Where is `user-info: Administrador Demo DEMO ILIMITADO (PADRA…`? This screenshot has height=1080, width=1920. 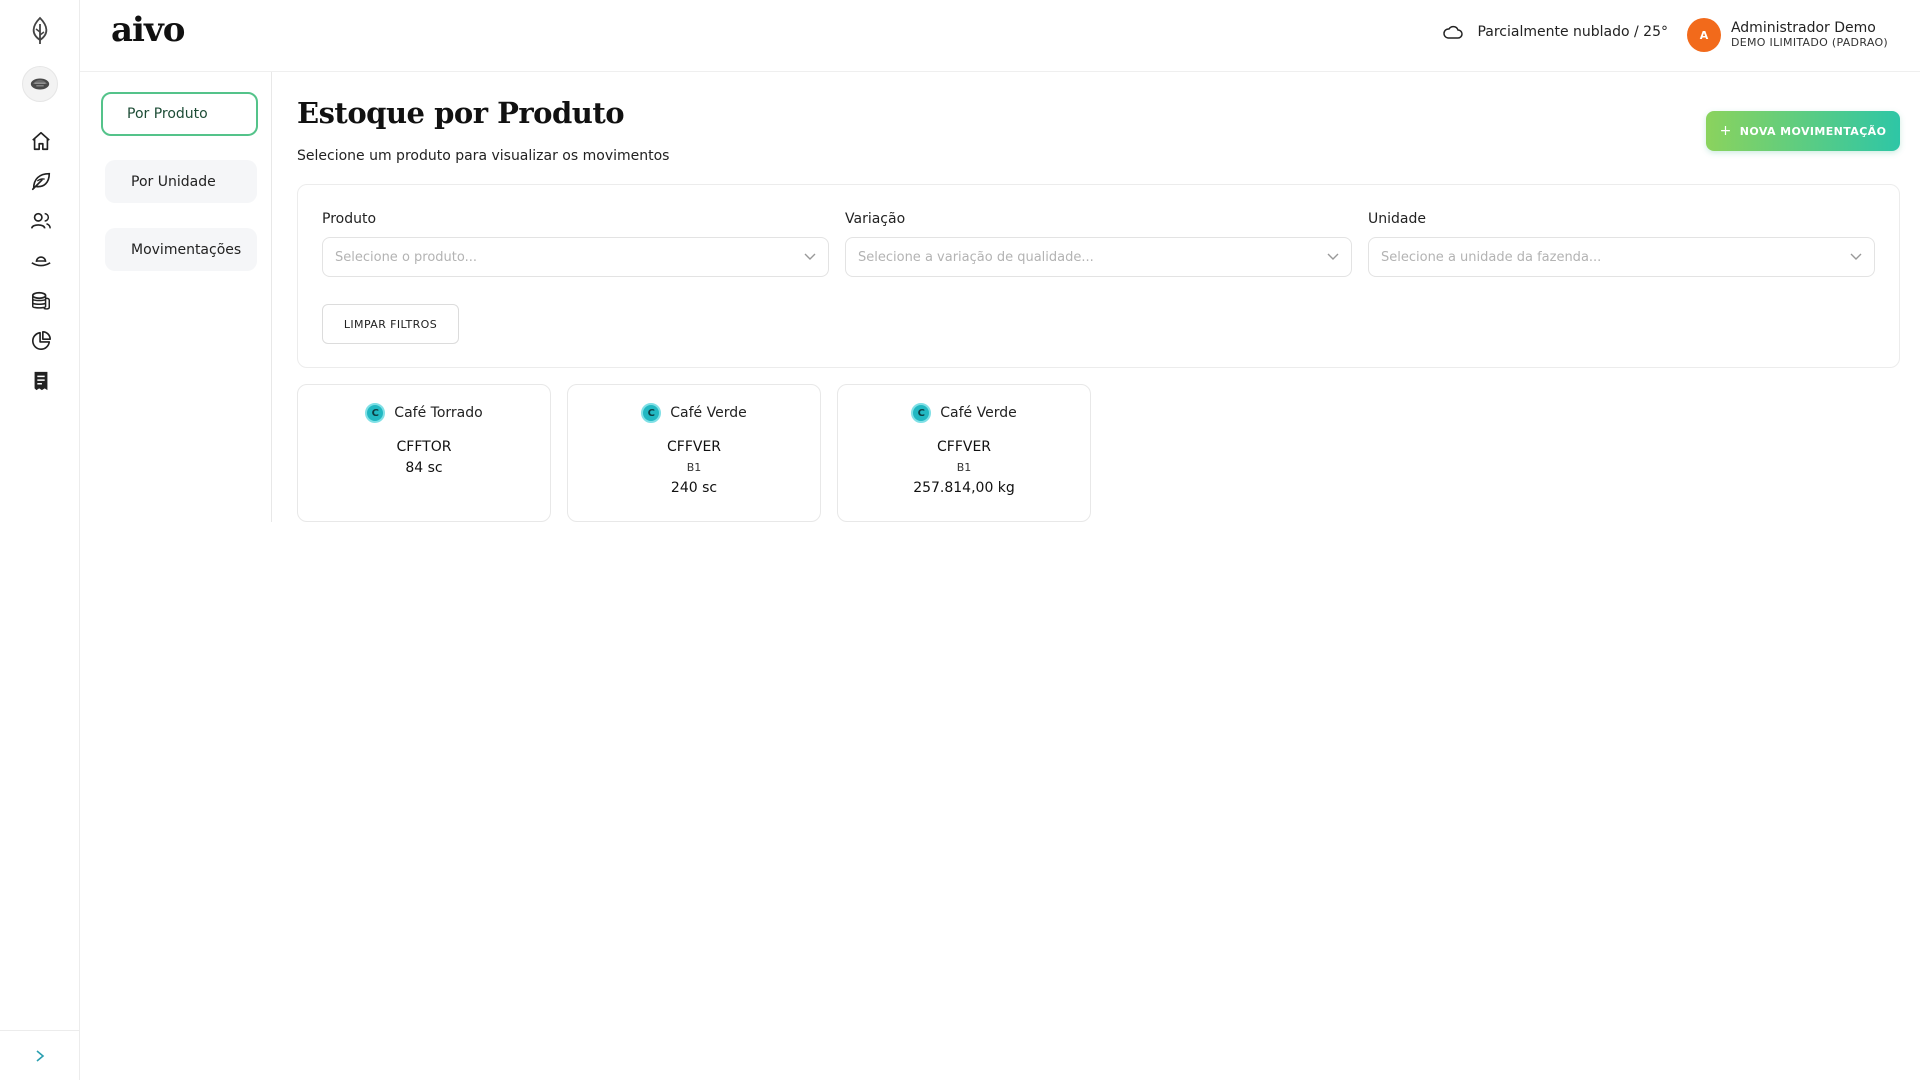 user-info: Administrador Demo DEMO ILIMITADO (PADRA… is located at coordinates (1809, 35).